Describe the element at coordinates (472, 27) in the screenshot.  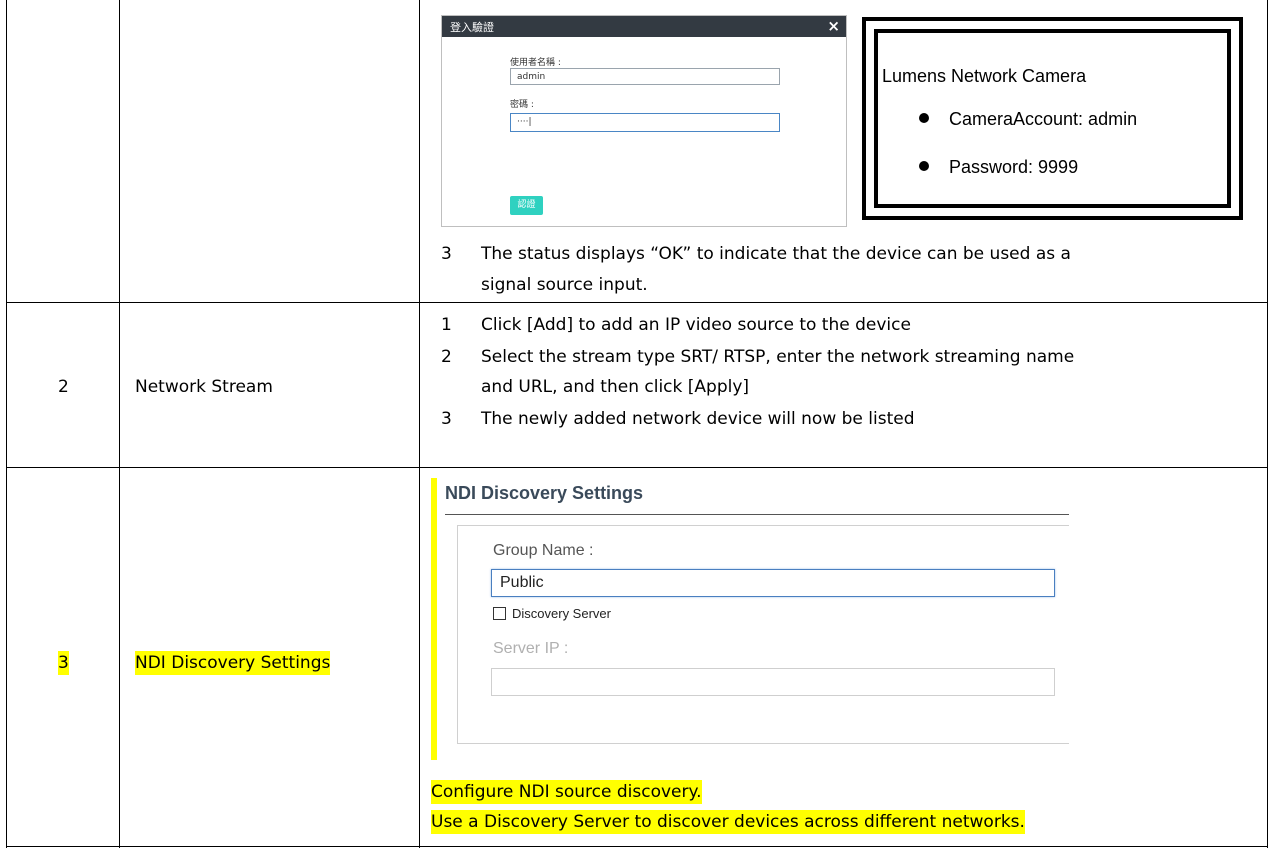
I see `dialog-title: 登入驗證` at that location.